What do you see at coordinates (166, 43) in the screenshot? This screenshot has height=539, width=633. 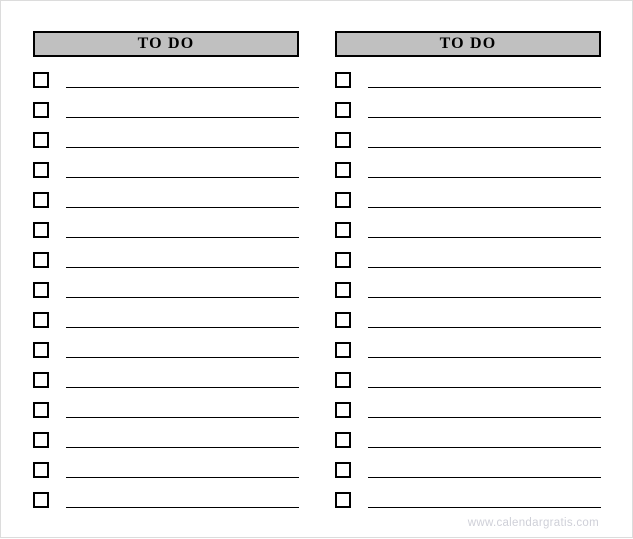 I see `column-title-left: TO DO` at bounding box center [166, 43].